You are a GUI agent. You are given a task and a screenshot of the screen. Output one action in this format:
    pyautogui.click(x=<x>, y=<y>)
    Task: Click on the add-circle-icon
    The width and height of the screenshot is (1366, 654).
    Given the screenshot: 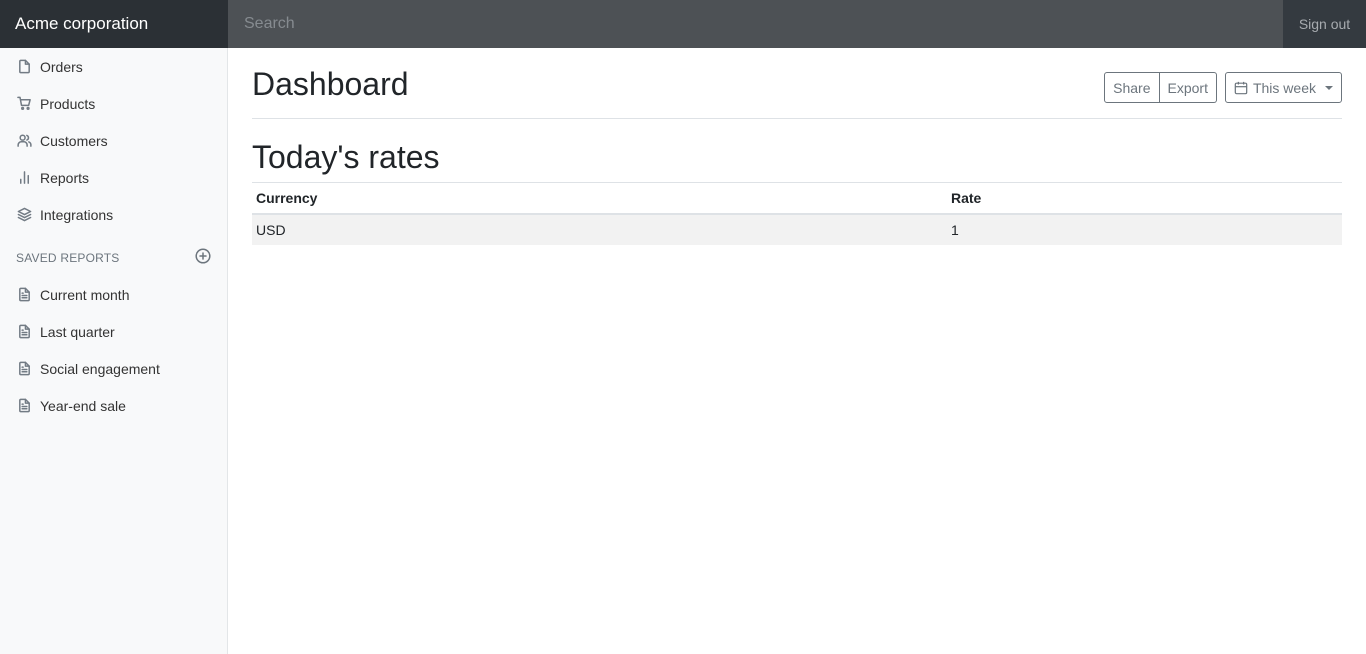 What is the action you would take?
    pyautogui.click(x=203, y=258)
    